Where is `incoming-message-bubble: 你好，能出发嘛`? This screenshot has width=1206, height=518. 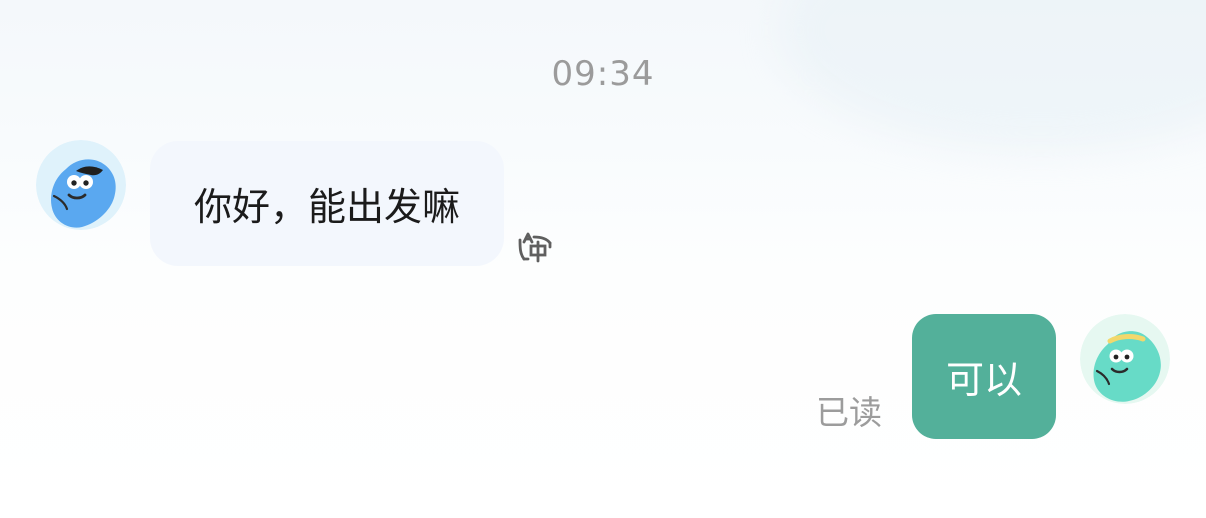 incoming-message-bubble: 你好，能出发嘛 is located at coordinates (327, 203).